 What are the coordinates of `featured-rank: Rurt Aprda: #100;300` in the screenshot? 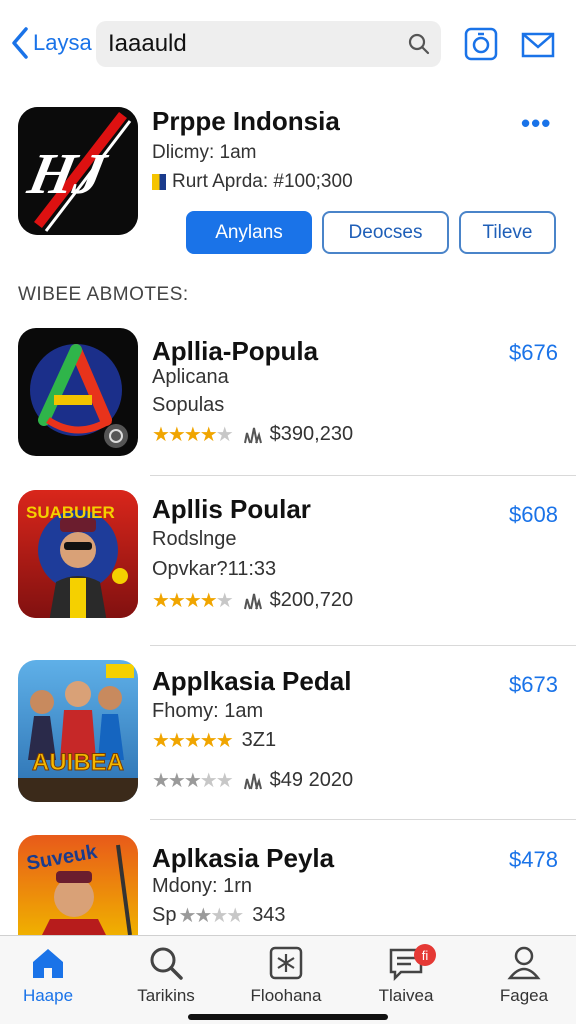 It's located at (252, 182).